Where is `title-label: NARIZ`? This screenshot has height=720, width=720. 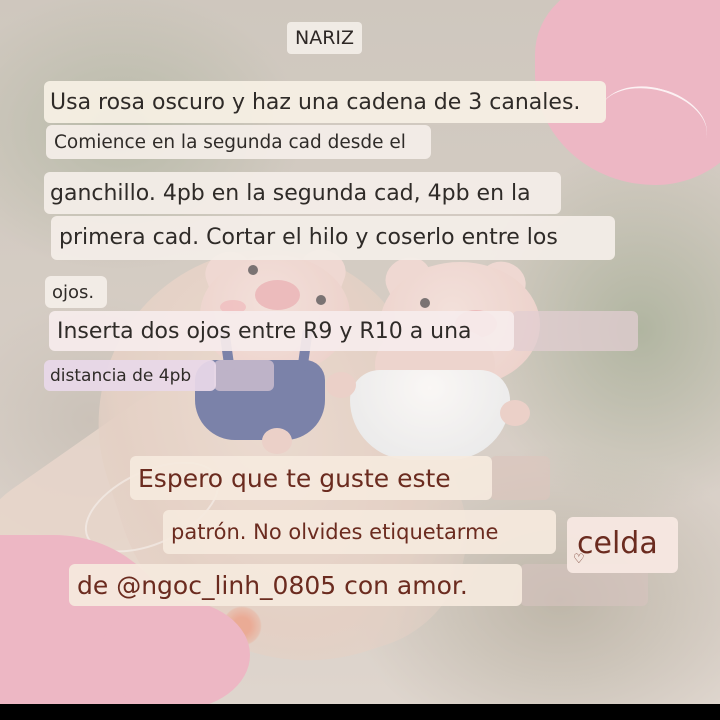 title-label: NARIZ is located at coordinates (325, 38).